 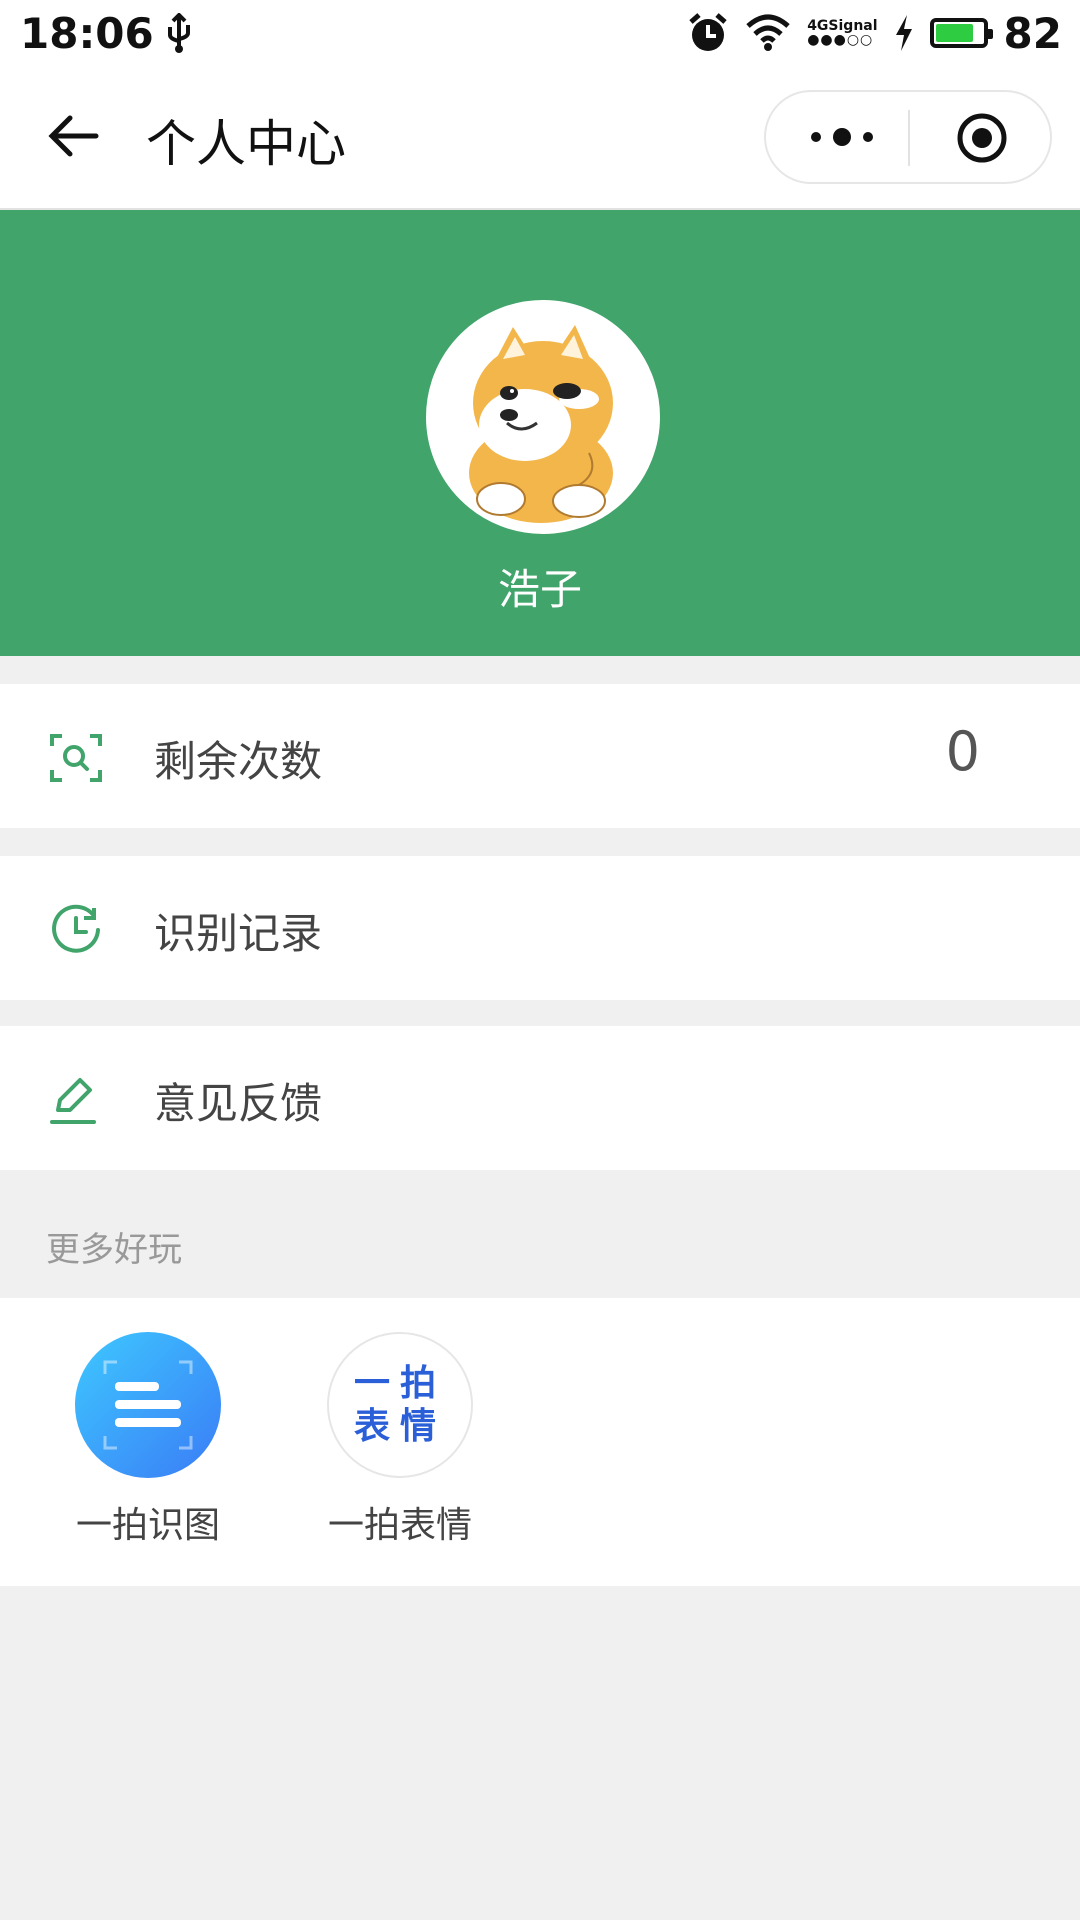 What do you see at coordinates (842, 137) in the screenshot?
I see `more-options-icon` at bounding box center [842, 137].